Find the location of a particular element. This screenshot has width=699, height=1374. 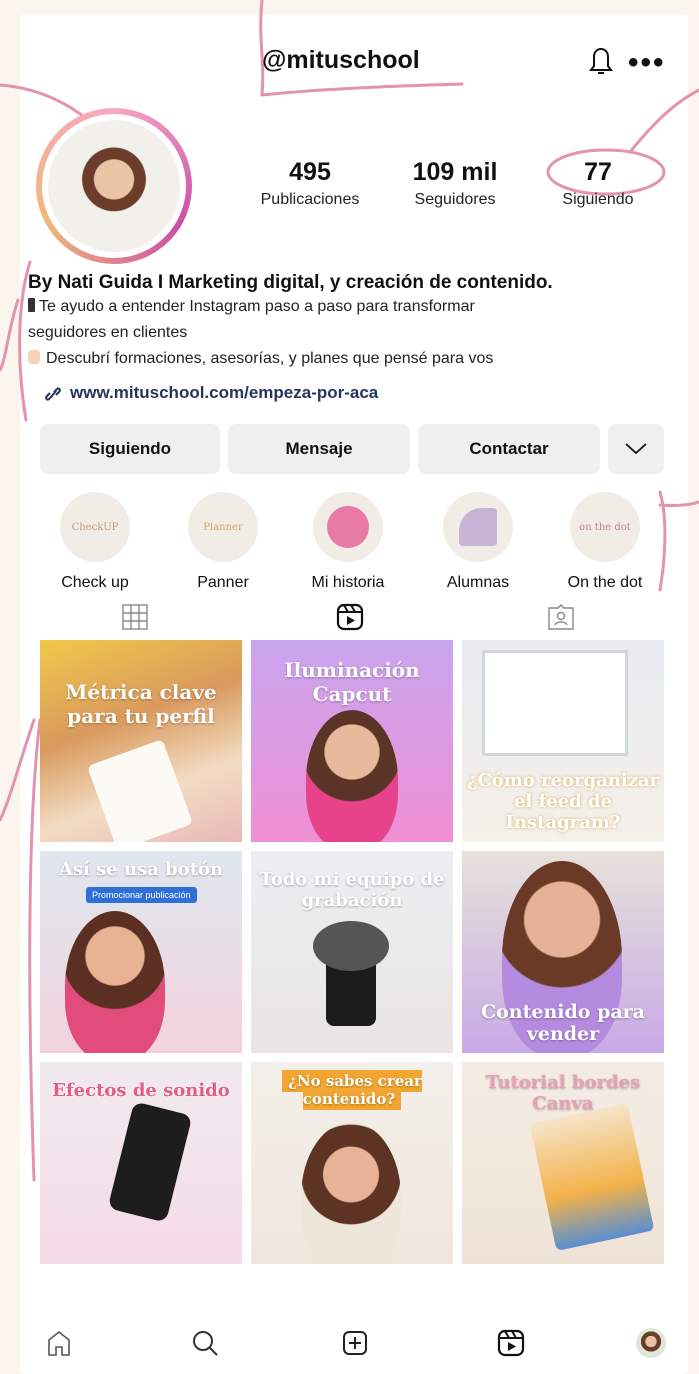

lilac-shape is located at coordinates (478, 527).